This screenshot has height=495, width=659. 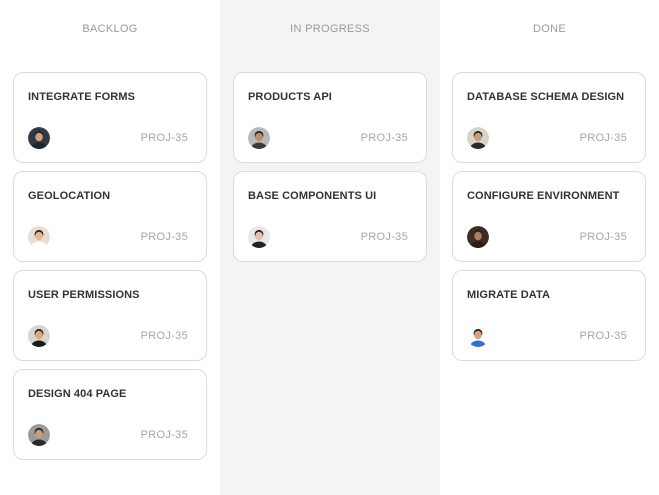 I want to click on card-title: BASE COMPONENTS UI, so click(x=312, y=196).